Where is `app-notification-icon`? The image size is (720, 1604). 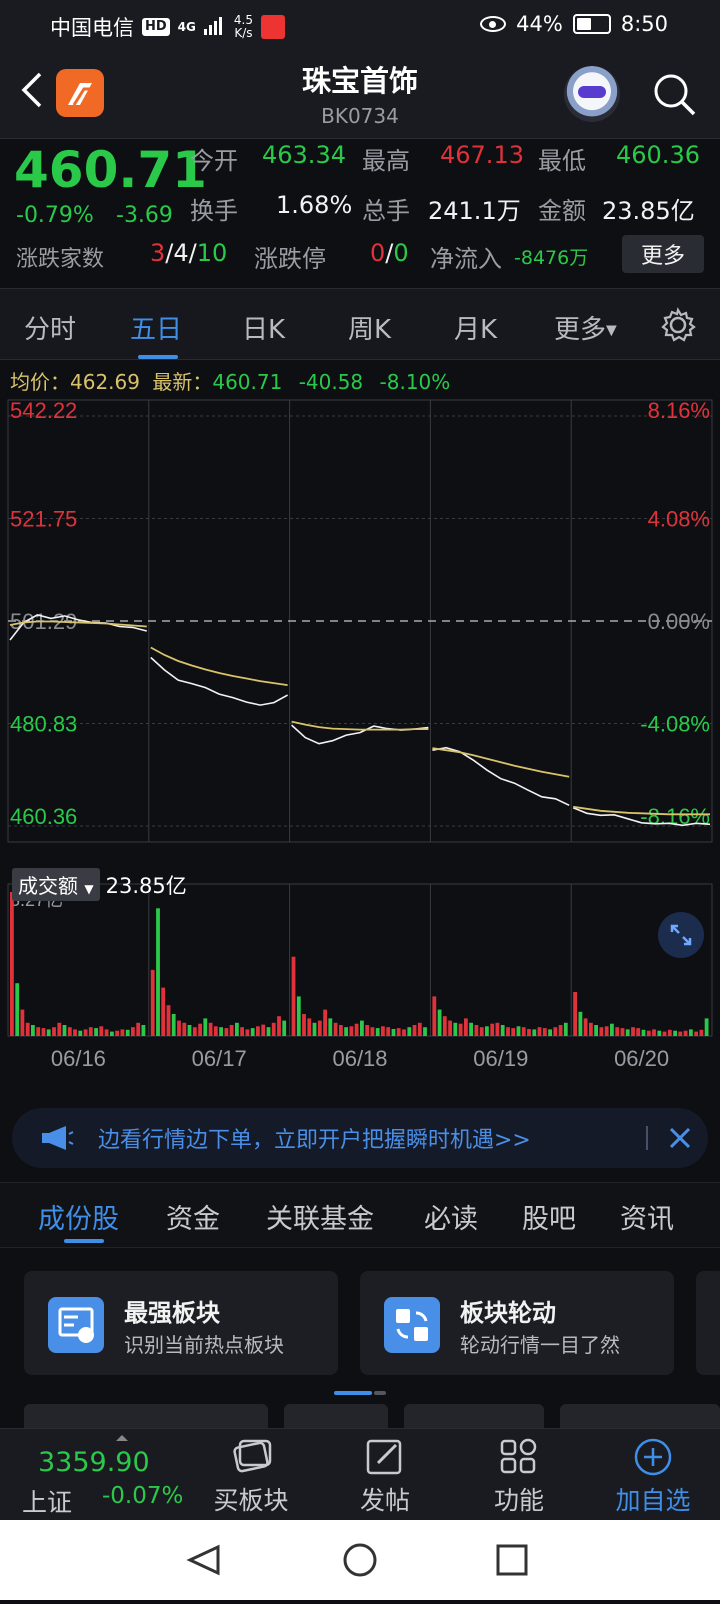 app-notification-icon is located at coordinates (272, 27).